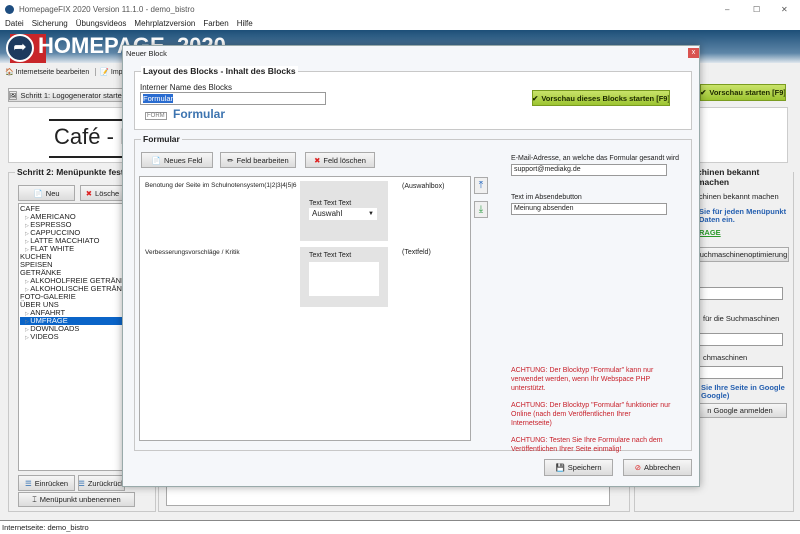 Image resolution: width=800 pixels, height=534 pixels. I want to click on preview-block-button: ✔ Vorschau dieses Blocks starten [F9], so click(601, 98).